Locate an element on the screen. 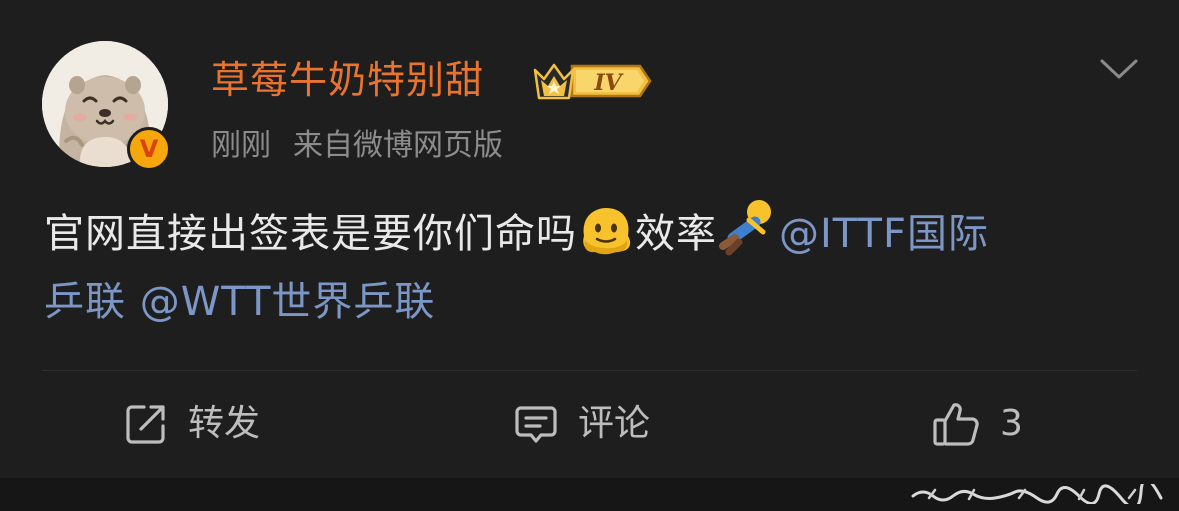  mention-wtt: @WTT世界乒联 is located at coordinates (288, 302).